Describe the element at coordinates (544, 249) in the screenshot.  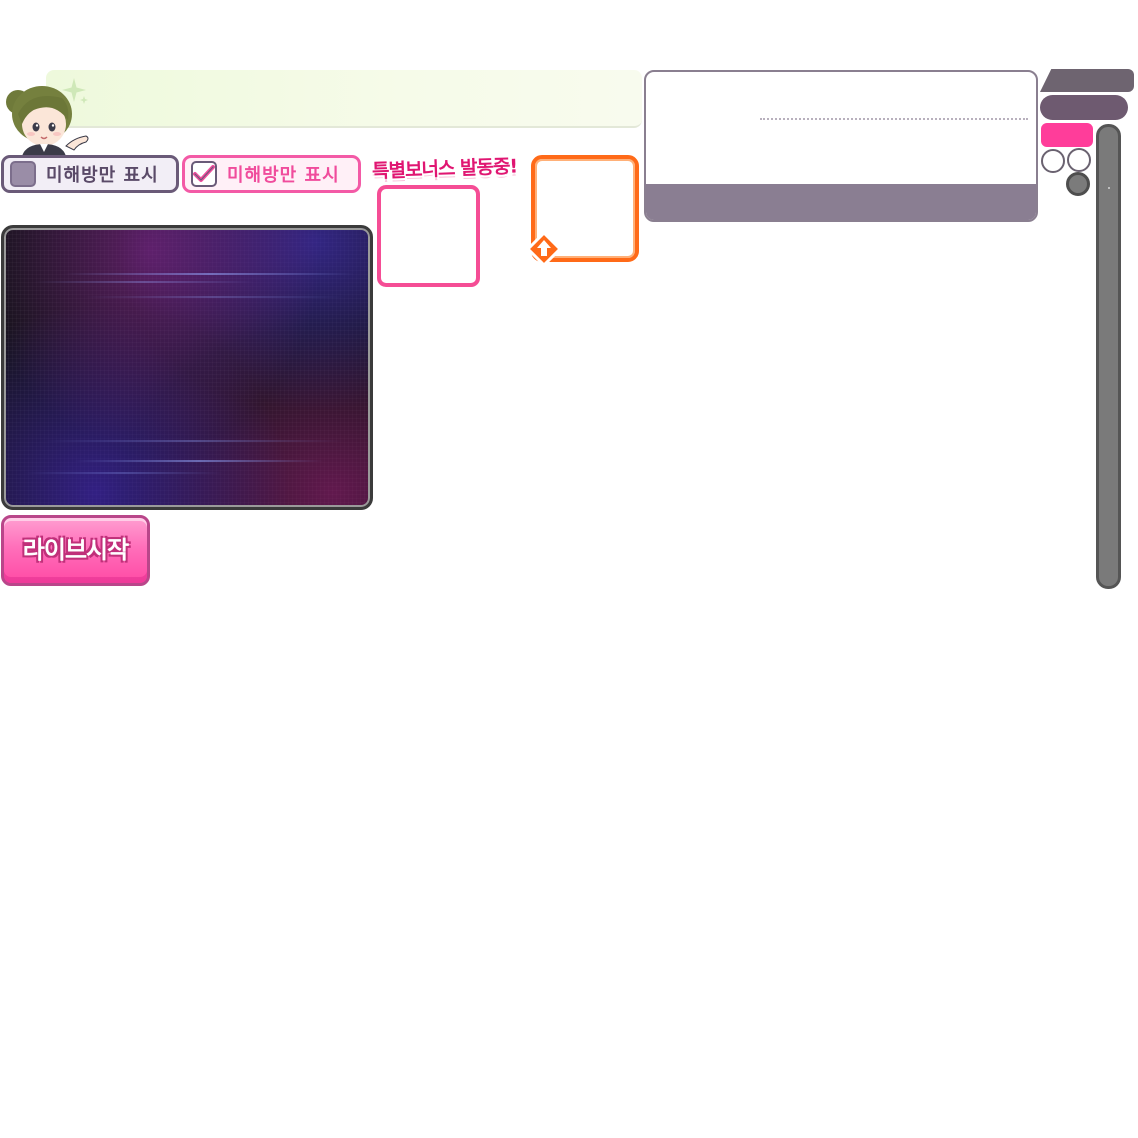
I see `up-arrow-icon` at that location.